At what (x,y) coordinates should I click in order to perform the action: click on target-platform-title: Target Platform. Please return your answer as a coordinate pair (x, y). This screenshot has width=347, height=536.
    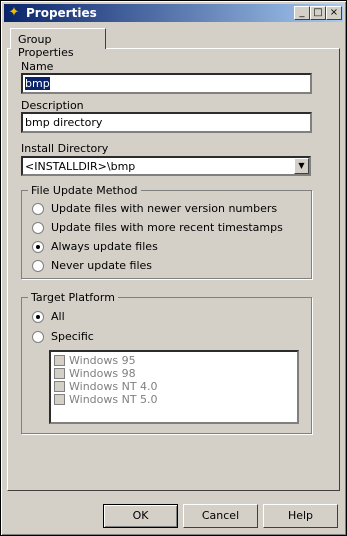
    Looking at the image, I should click on (73, 297).